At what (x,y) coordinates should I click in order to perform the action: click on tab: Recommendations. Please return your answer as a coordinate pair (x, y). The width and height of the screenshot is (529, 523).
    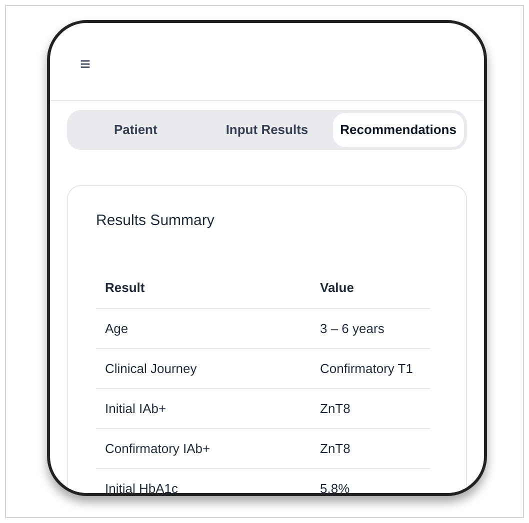
    Looking at the image, I should click on (398, 130).